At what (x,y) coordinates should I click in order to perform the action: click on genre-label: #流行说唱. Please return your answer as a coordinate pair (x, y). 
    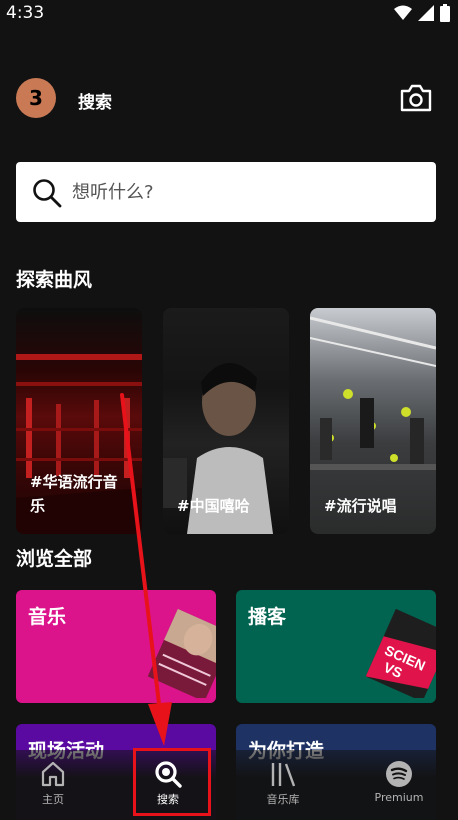
    Looking at the image, I should click on (360, 506).